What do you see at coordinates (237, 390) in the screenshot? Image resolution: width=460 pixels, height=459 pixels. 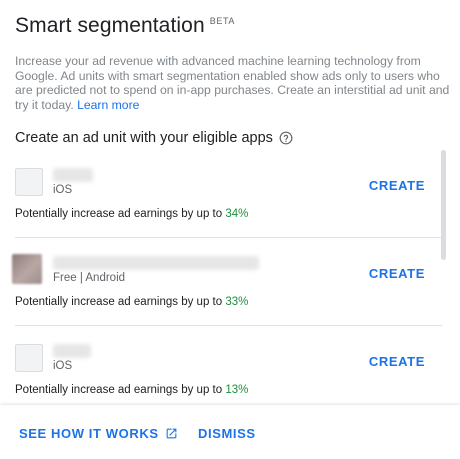 I see `earnings-percent: 13%` at bounding box center [237, 390].